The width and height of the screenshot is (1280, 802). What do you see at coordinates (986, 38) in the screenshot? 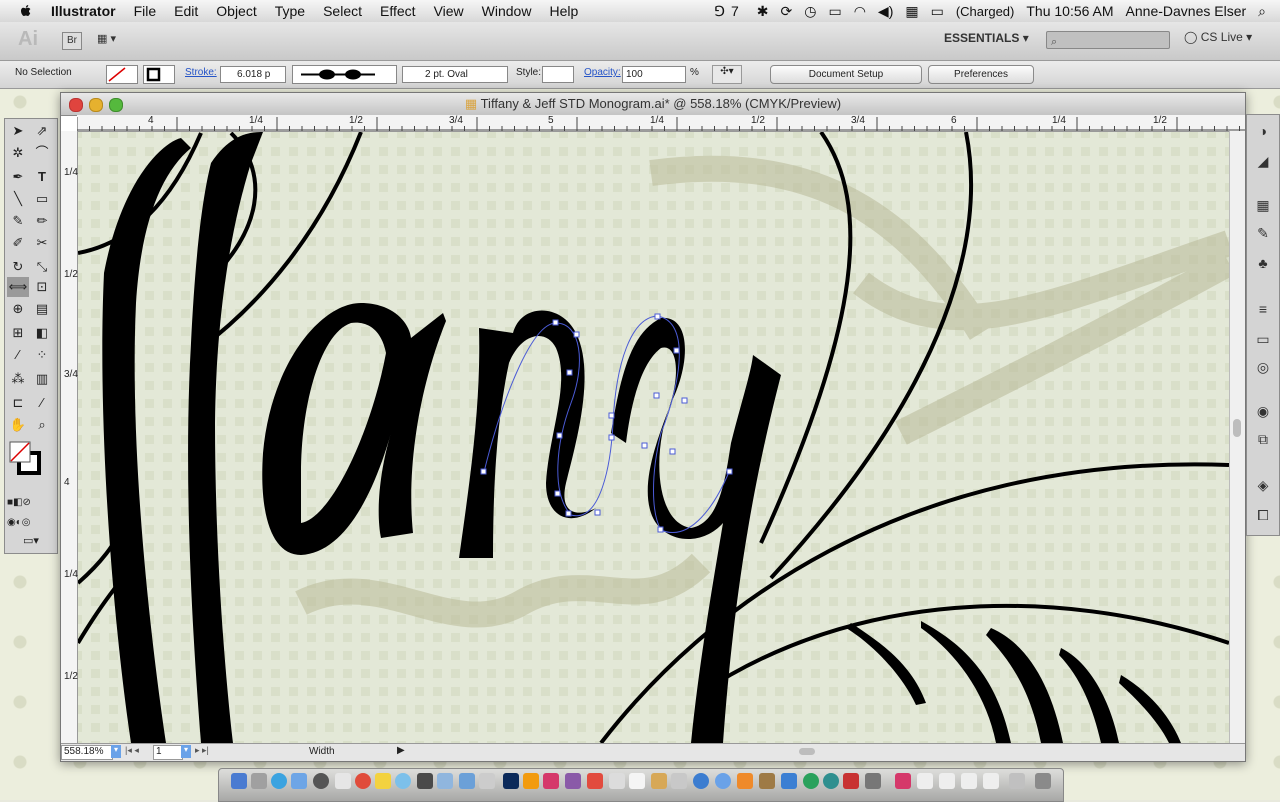
I see `workspace-switcher: ESSENTIALS ▾` at bounding box center [986, 38].